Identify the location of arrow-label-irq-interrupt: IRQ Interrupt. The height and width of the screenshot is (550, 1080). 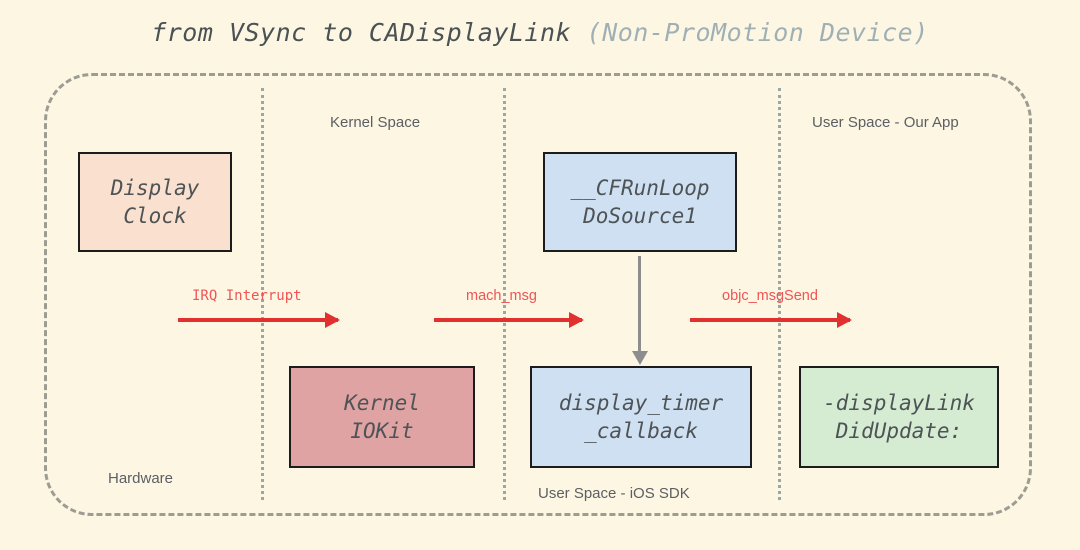
(247, 296).